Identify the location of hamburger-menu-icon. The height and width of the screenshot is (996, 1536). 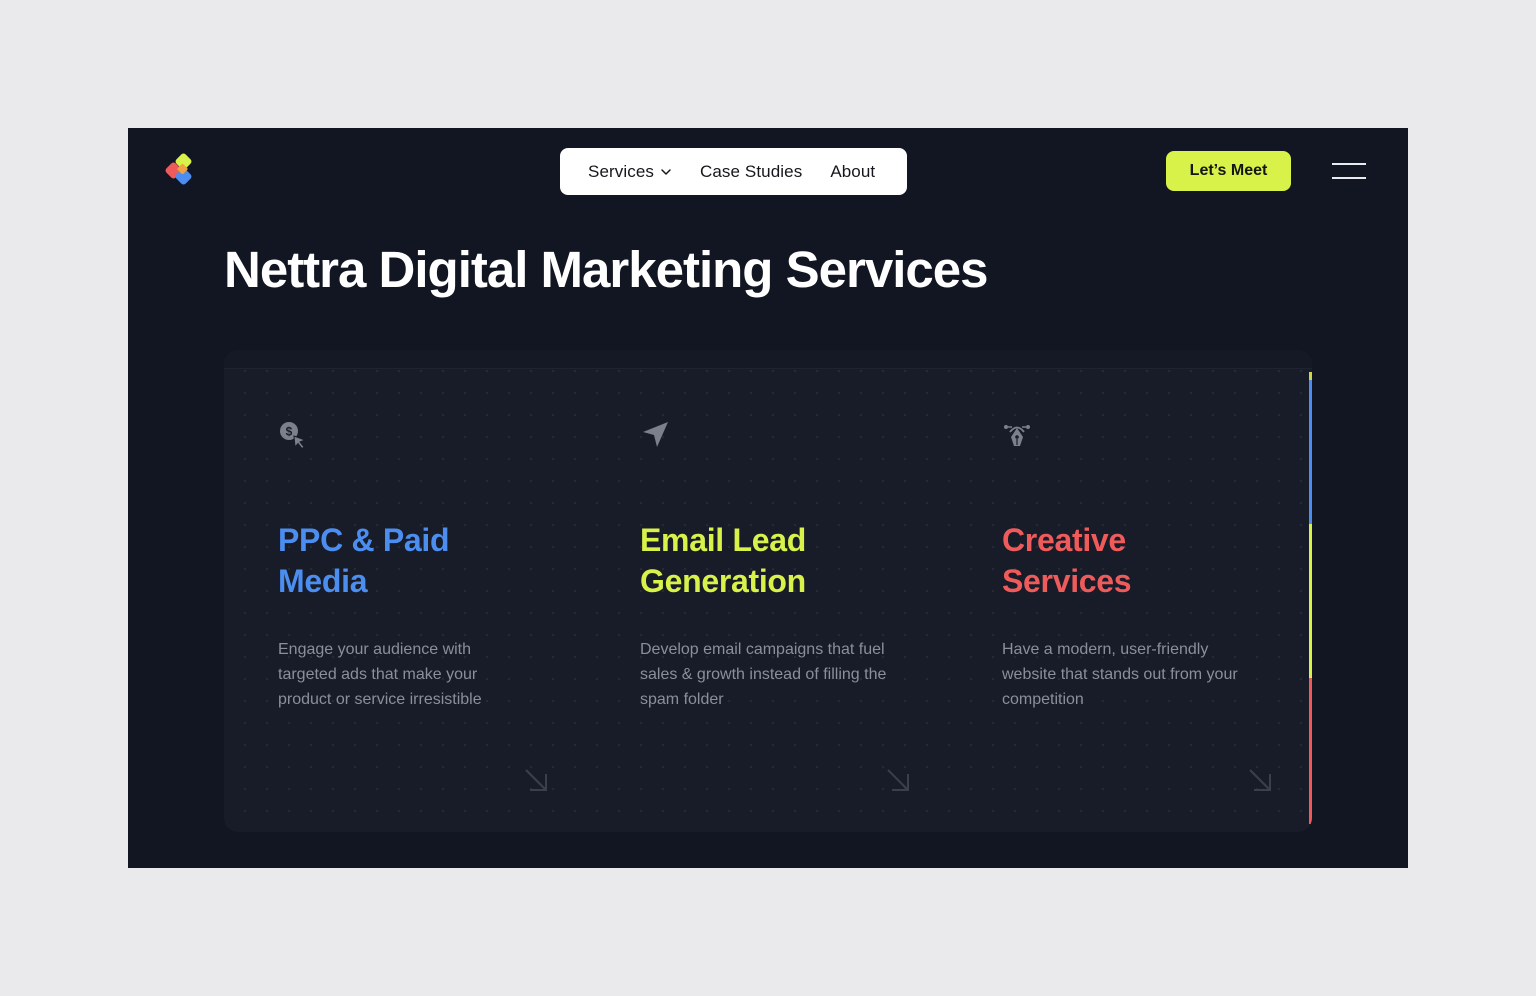
(1349, 171).